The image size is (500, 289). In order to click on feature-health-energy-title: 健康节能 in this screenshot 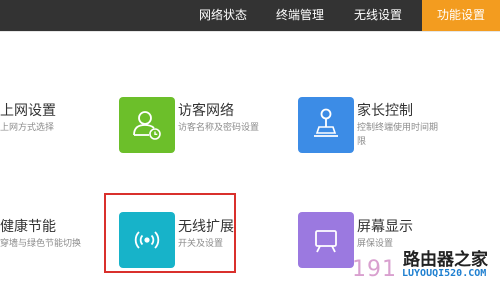, I will do `click(28, 226)`.